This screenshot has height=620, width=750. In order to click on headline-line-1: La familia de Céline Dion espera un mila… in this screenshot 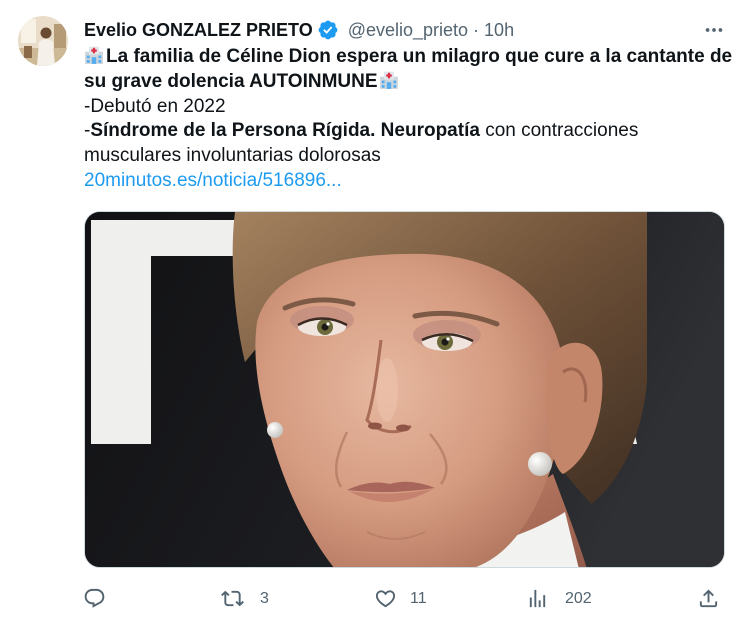, I will do `click(408, 57)`.